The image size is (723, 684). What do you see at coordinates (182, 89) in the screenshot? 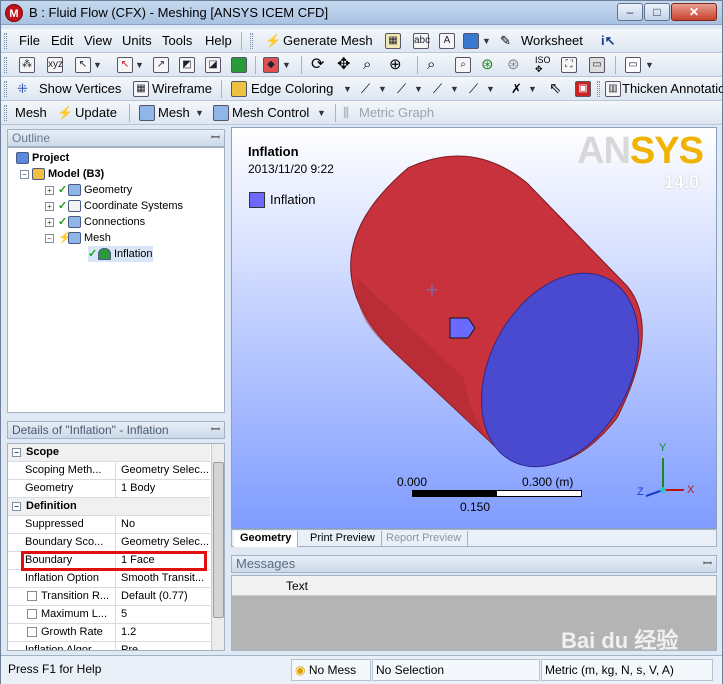
I see `wireframe-button: Wireframe` at bounding box center [182, 89].